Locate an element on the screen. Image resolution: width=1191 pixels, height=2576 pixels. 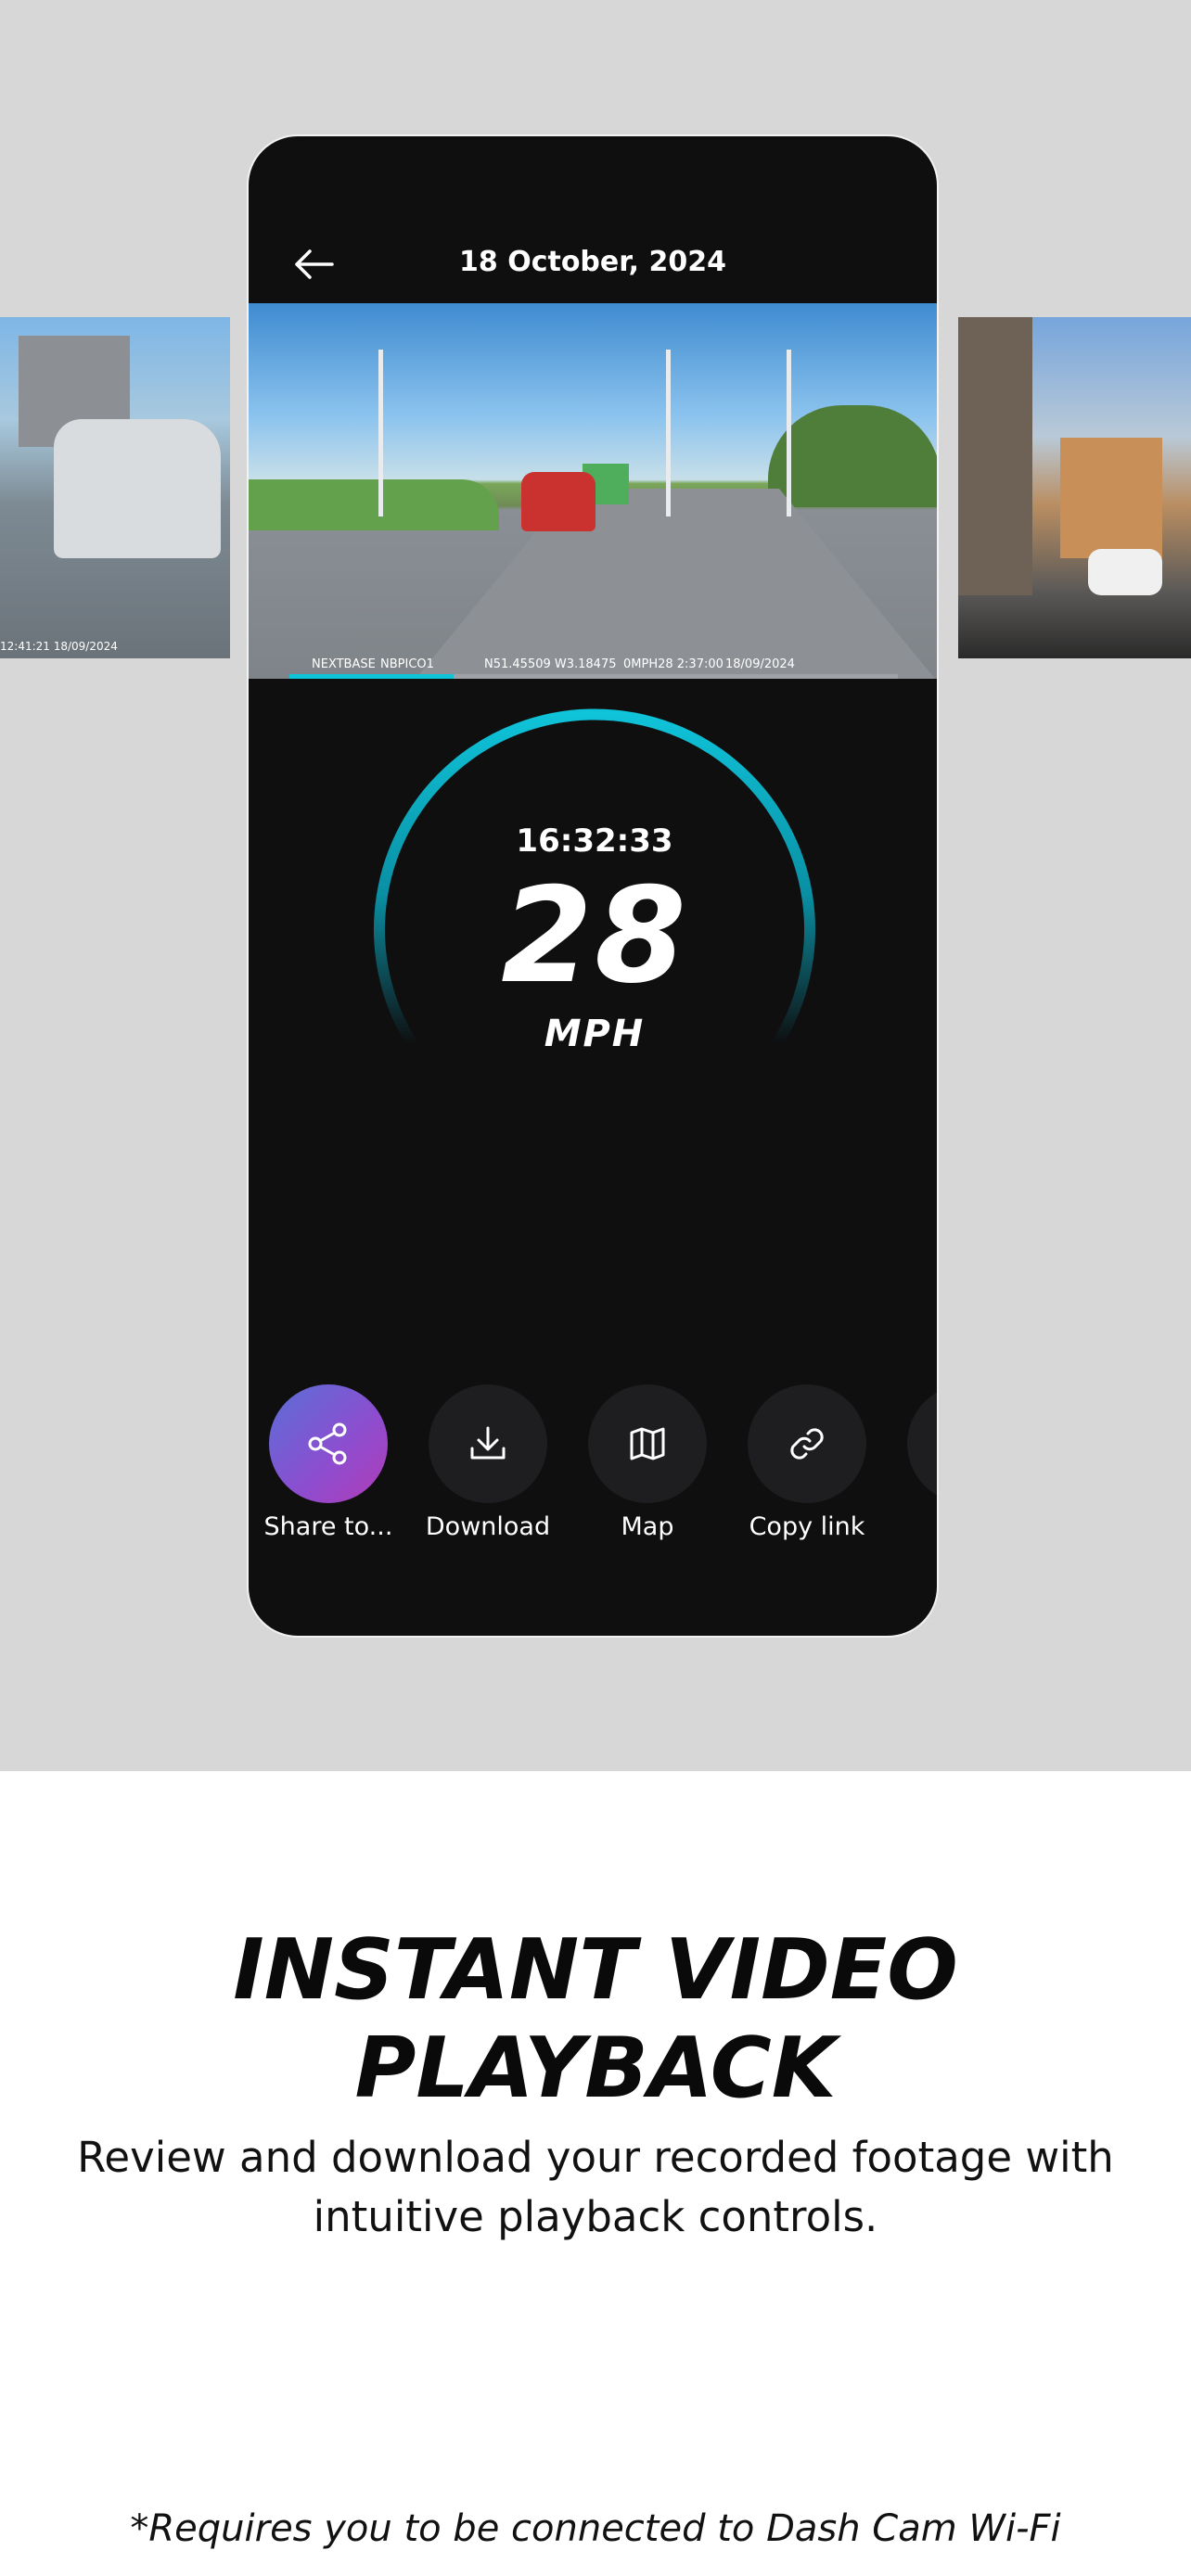
playback-progress-fill is located at coordinates (372, 676).